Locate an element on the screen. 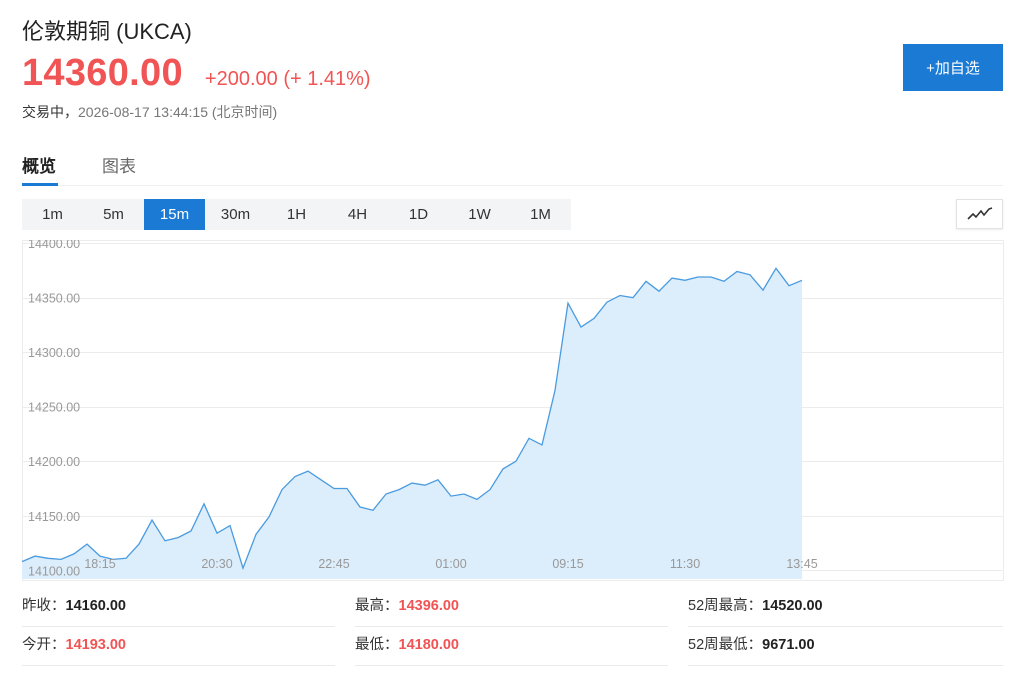 The width and height of the screenshot is (1024, 697). interval-1w: 1W is located at coordinates (479, 214).